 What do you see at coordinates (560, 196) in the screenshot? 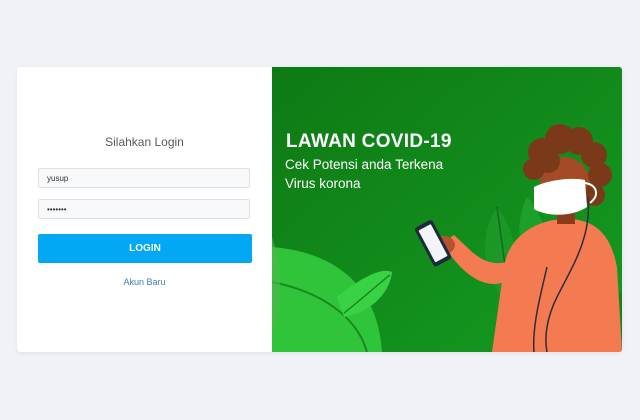
I see `mask-icon` at bounding box center [560, 196].